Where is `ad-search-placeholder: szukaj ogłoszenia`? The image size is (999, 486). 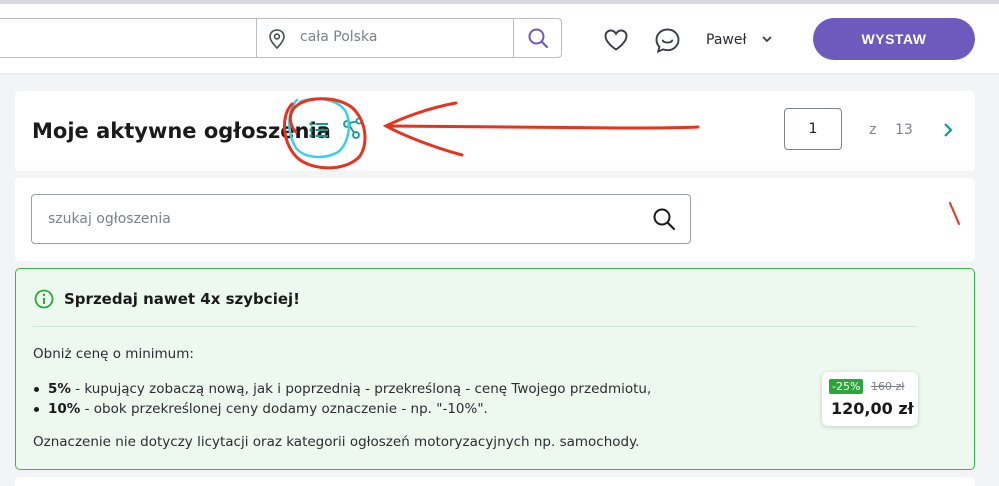
ad-search-placeholder: szukaj ogłoszenia is located at coordinates (109, 219).